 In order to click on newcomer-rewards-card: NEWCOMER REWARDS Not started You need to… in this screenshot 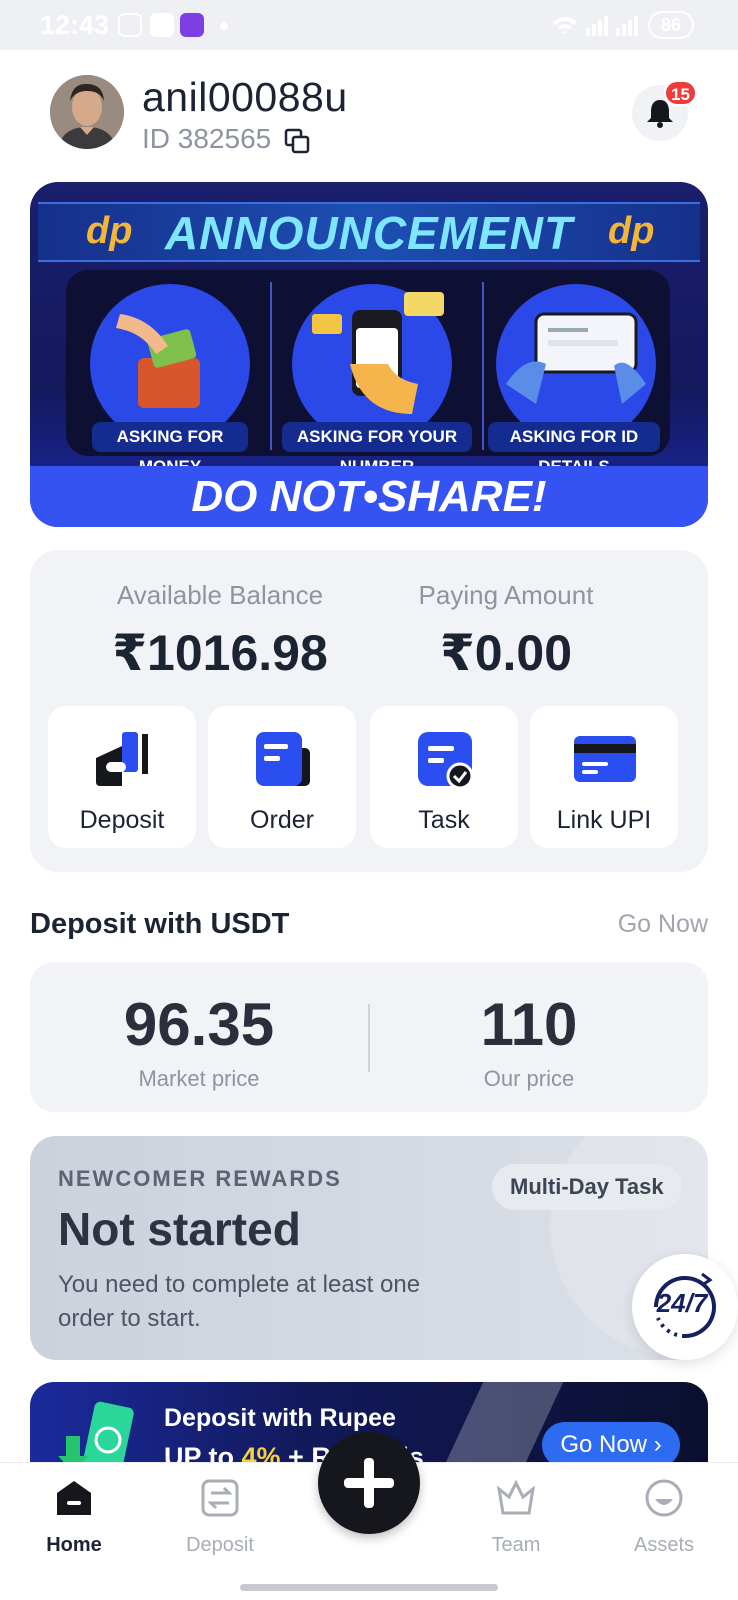, I will do `click(369, 1248)`.